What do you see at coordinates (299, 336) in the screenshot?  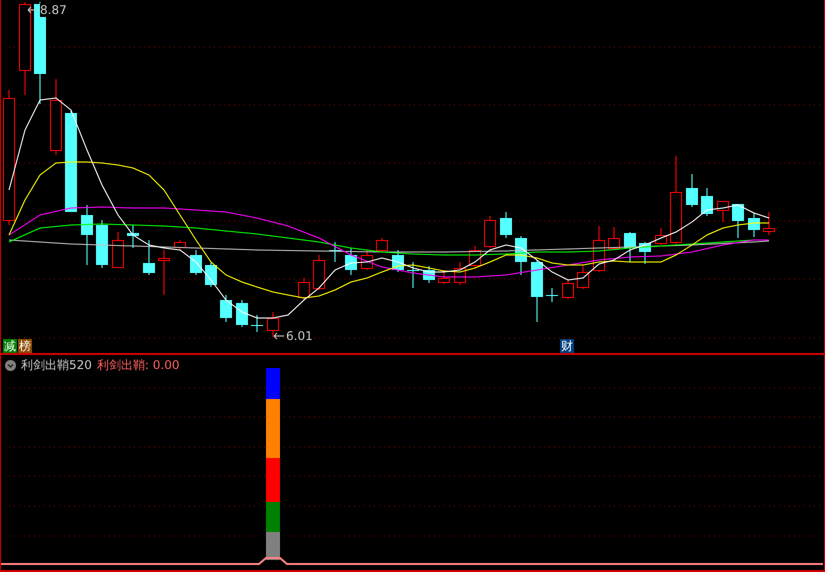 I see `low-price-label: 6.01` at bounding box center [299, 336].